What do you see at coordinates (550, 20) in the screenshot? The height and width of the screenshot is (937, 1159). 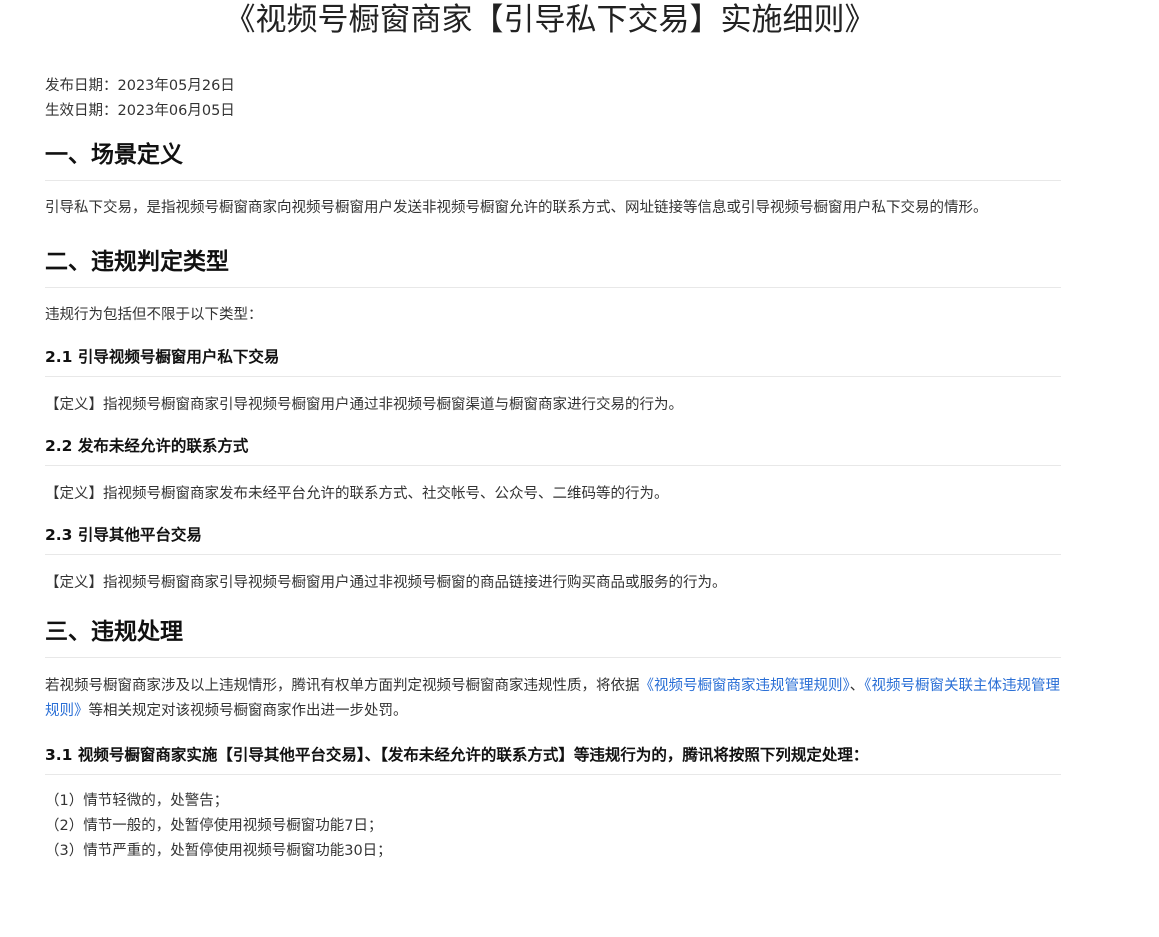 I see `document-title: 《视频号橱窗商家【引导私下交易】实施细则》` at bounding box center [550, 20].